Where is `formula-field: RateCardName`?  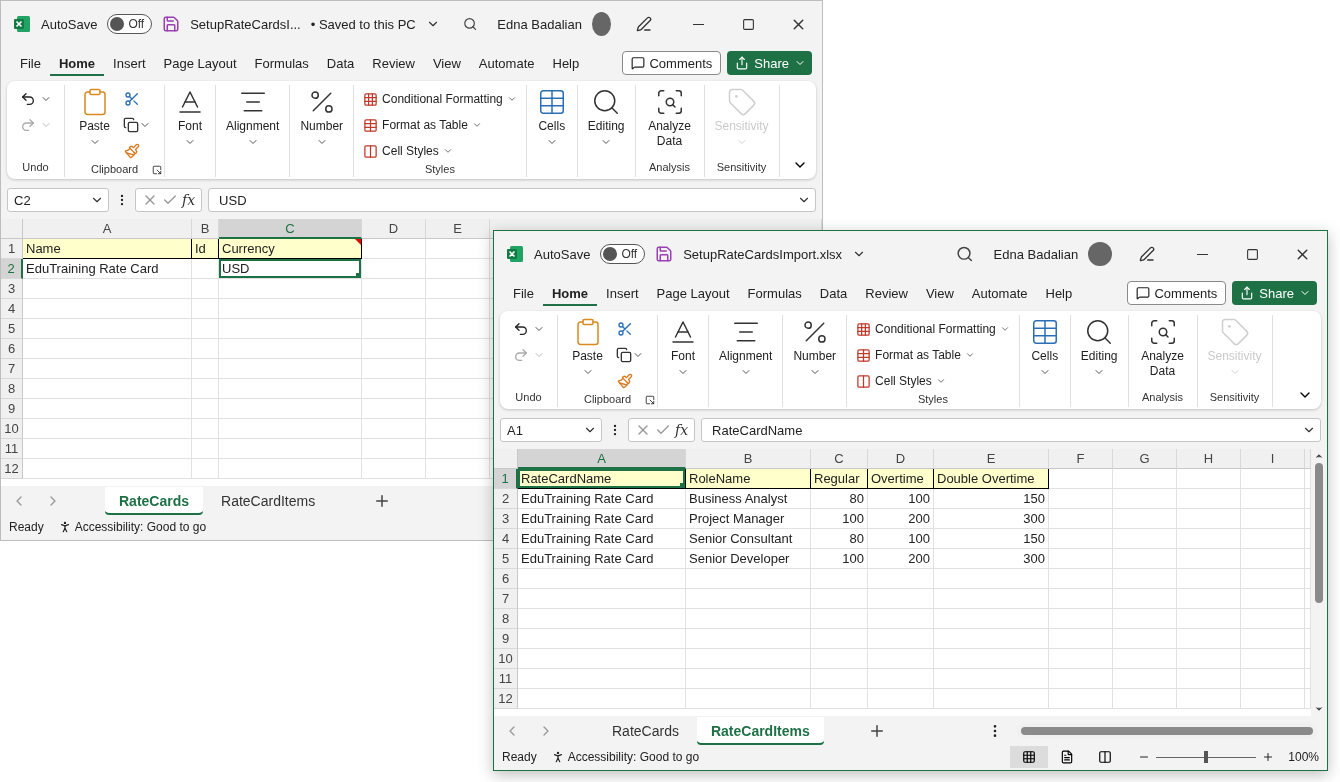
formula-field: RateCardName is located at coordinates (1011, 430).